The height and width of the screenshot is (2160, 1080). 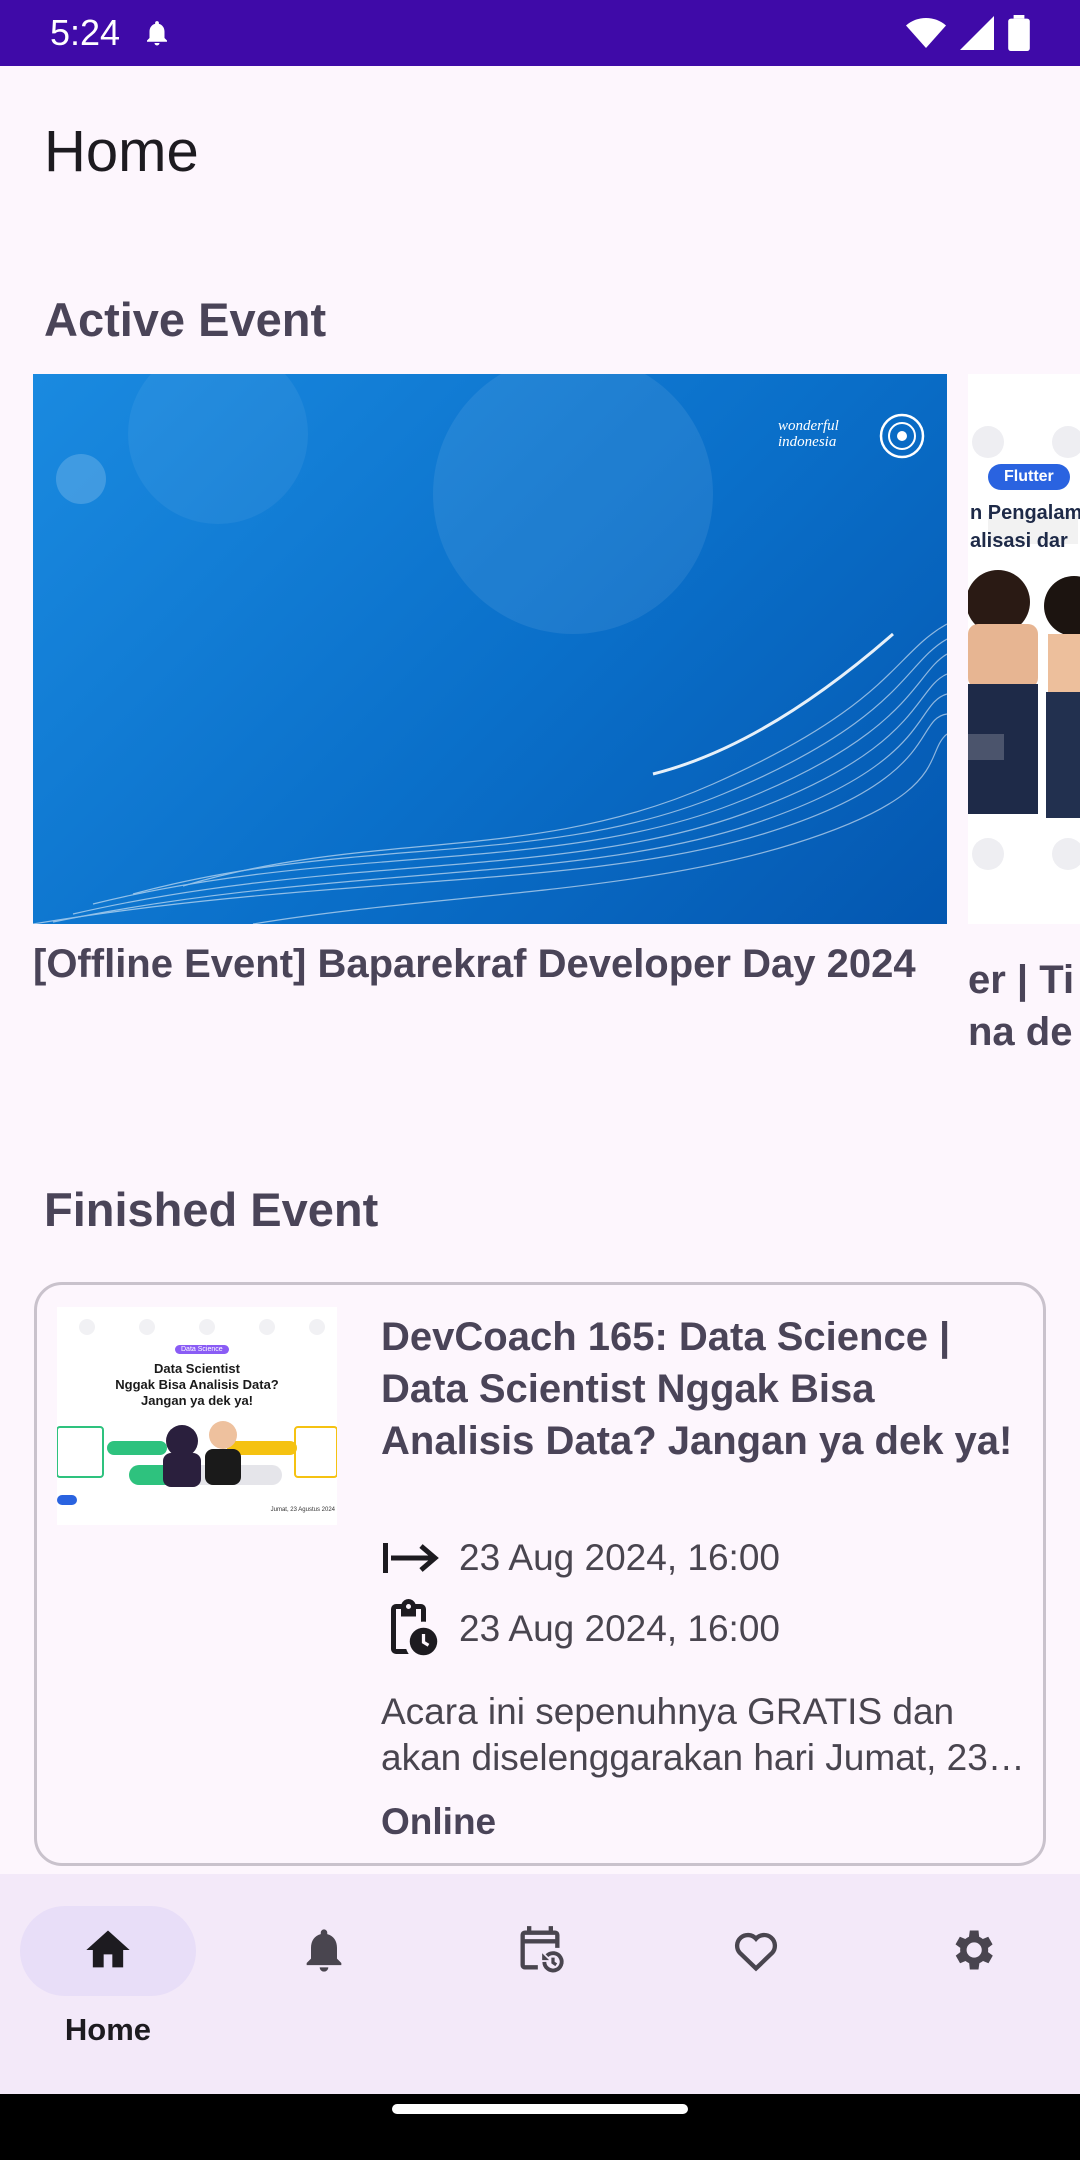 I want to click on home-icon, so click(x=108, y=1949).